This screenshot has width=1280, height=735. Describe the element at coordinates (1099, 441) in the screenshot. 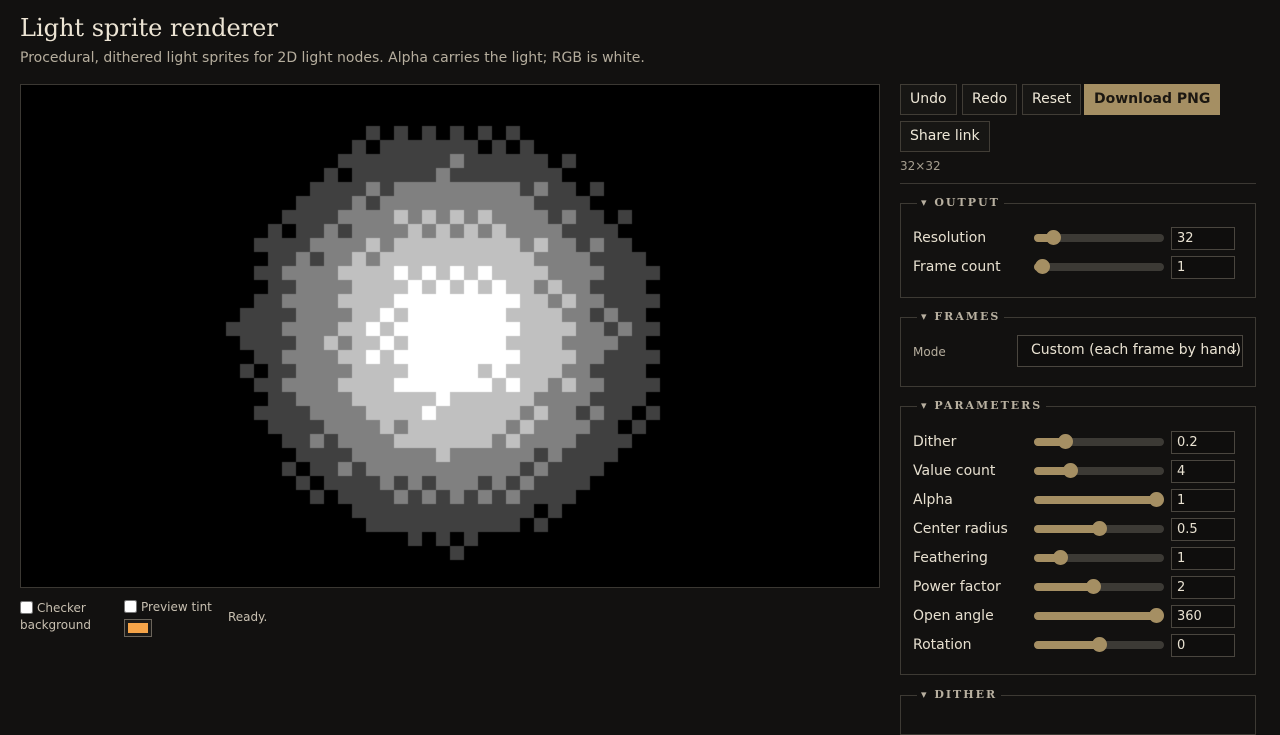

I see `dither-slider` at that location.